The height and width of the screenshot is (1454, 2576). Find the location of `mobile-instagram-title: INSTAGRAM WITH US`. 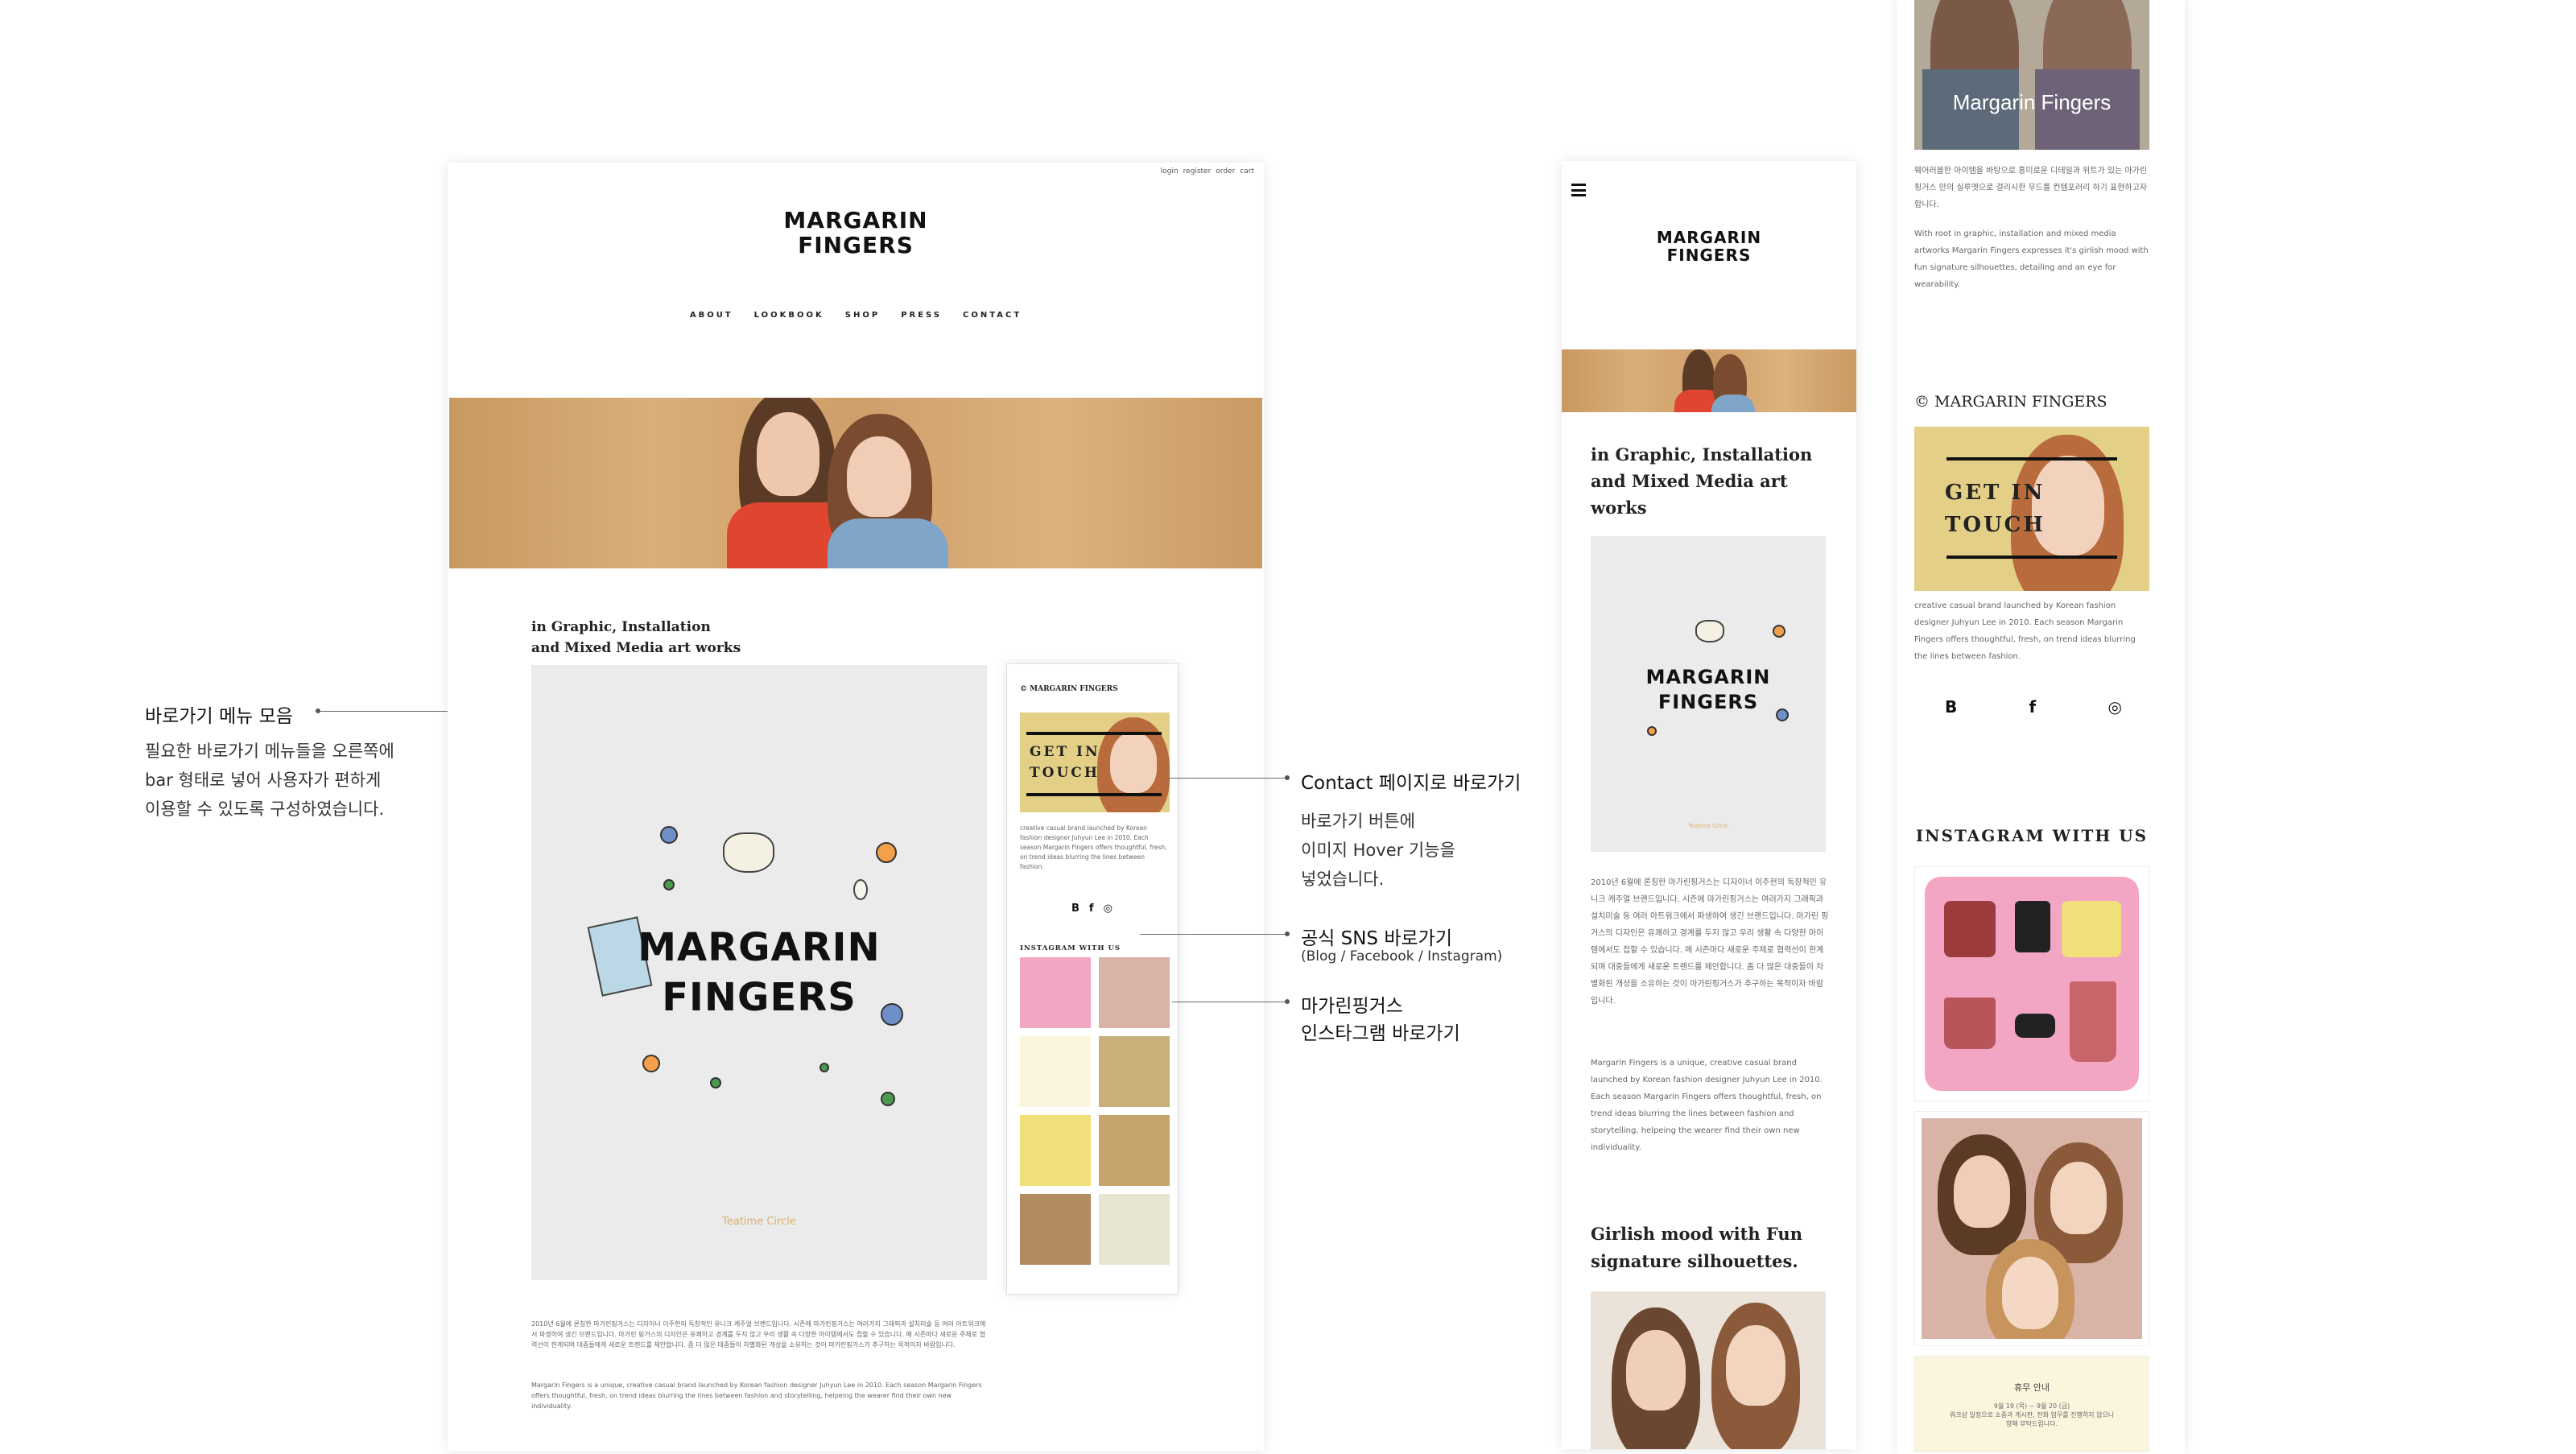

mobile-instagram-title: INSTAGRAM WITH US is located at coordinates (2032, 835).